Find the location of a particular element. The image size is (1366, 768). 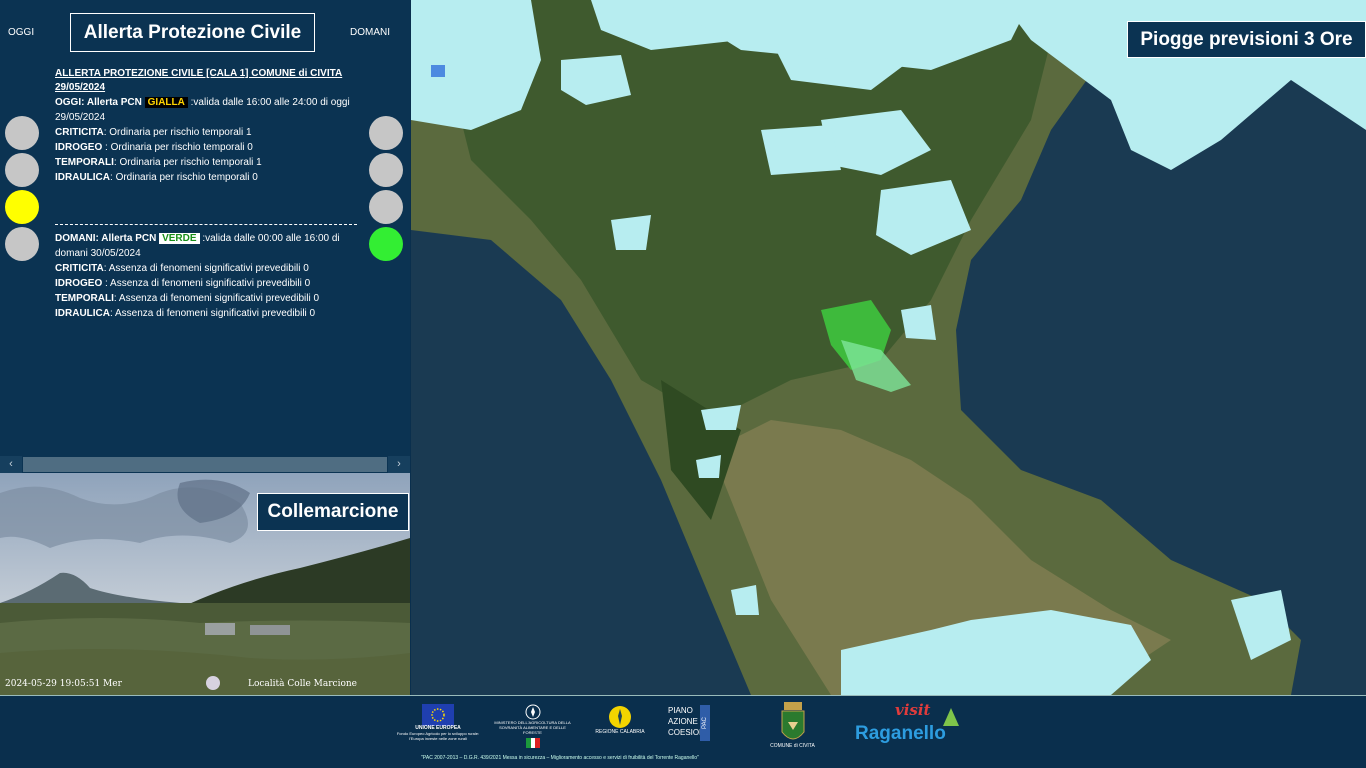

tomorrow-lamp-4-active is located at coordinates (386, 244).